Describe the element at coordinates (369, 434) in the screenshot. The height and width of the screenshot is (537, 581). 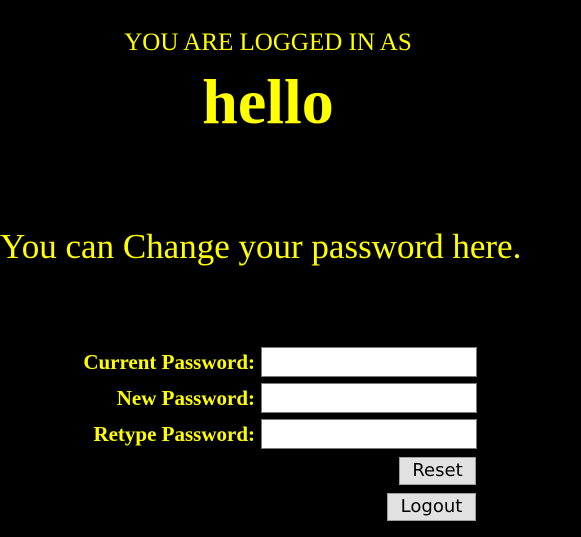
I see `retype-password-input` at that location.